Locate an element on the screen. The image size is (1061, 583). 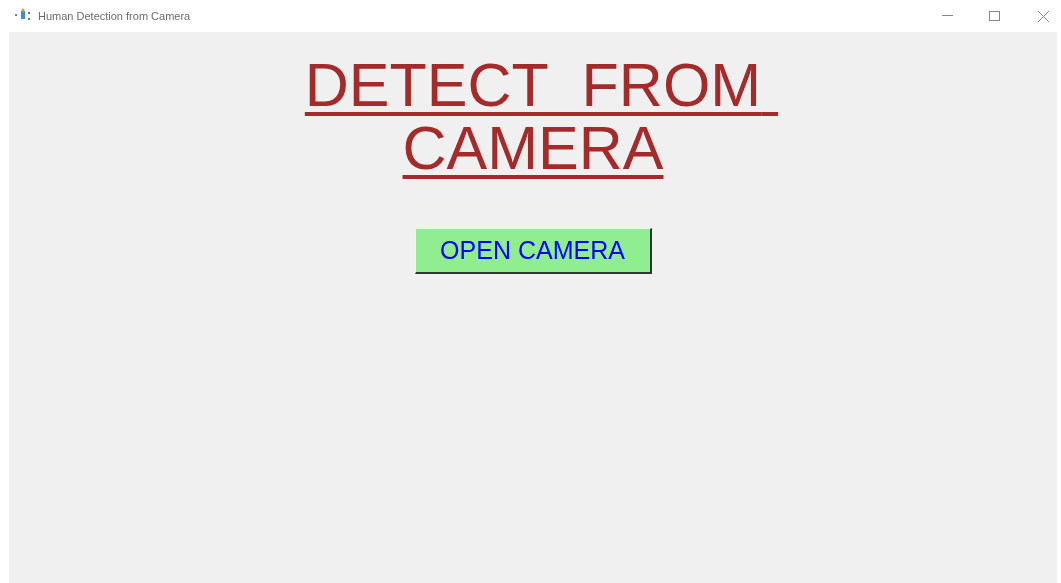
open-camera-button: OPEN CAMERA is located at coordinates (533, 251).